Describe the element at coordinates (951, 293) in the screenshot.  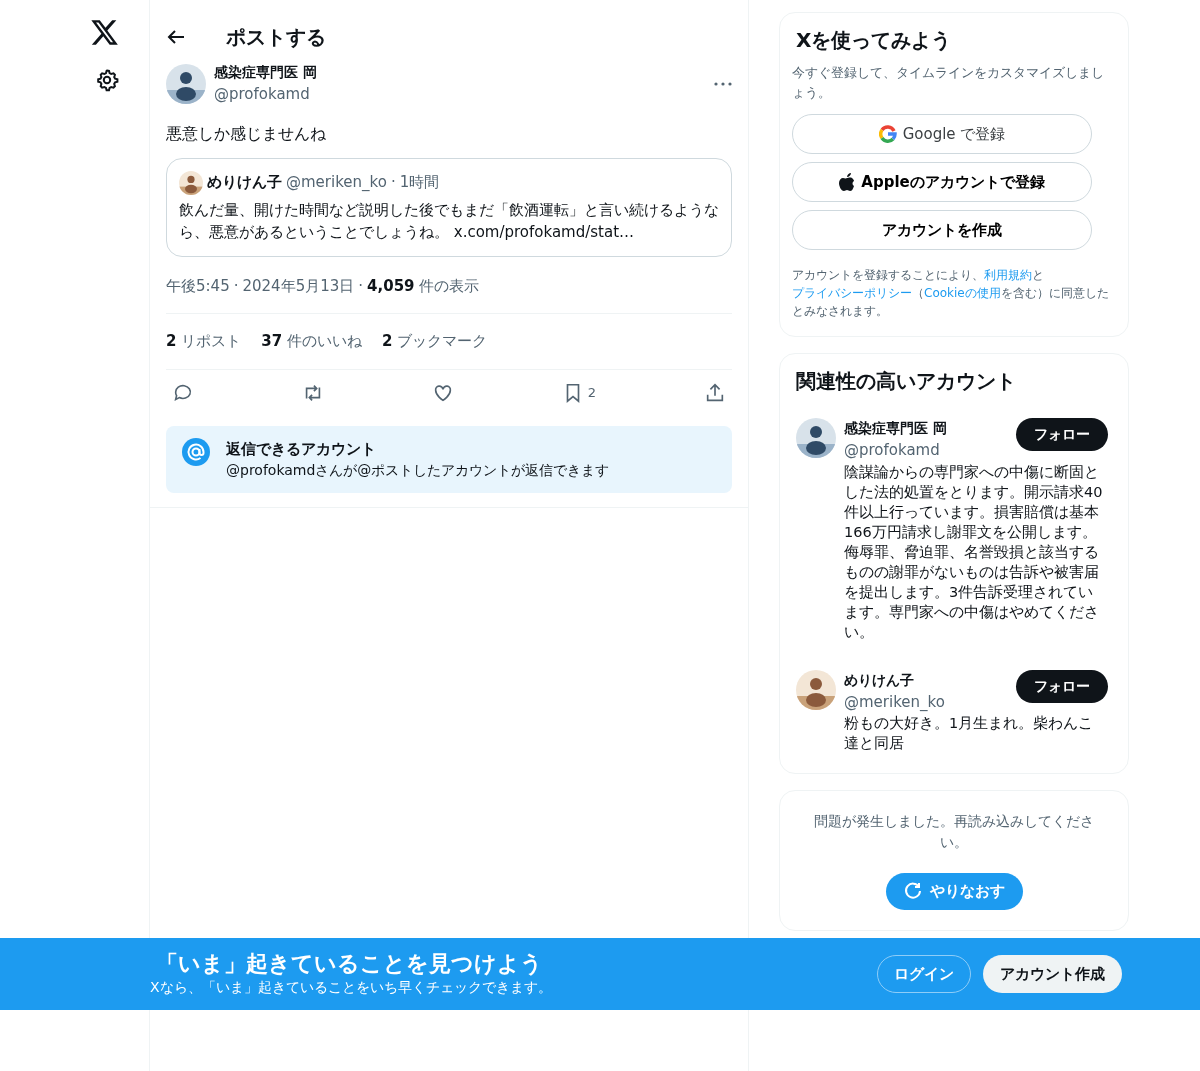
I see `legal-text: アカウントを登録することにより、利用規約 と プライバシーポリシー（Cookieの使用を含む）に同意したとみなされます。` at that location.